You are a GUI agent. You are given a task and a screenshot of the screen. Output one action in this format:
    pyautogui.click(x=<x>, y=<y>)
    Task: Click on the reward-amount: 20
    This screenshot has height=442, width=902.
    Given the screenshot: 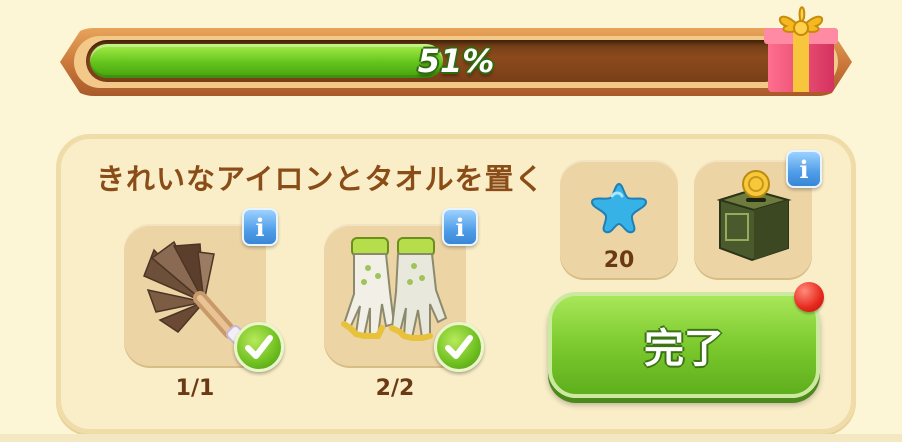 What is the action you would take?
    pyautogui.click(x=619, y=260)
    